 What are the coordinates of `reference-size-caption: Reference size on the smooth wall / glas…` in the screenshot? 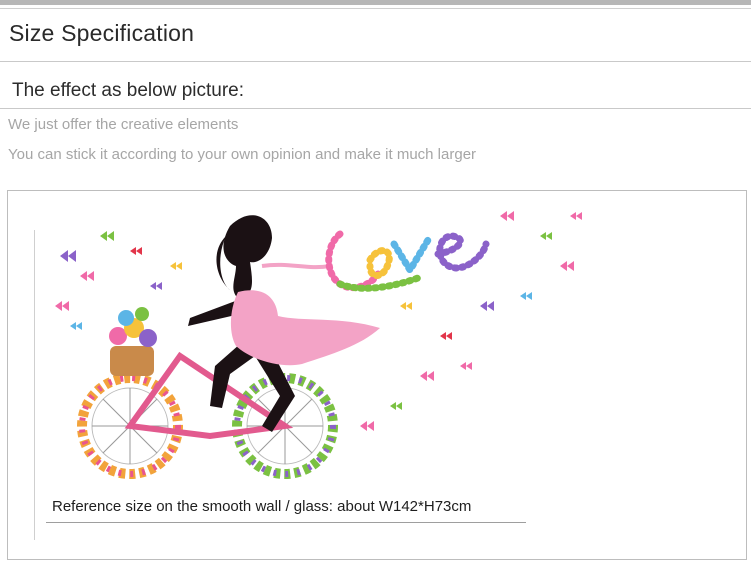 It's located at (262, 506).